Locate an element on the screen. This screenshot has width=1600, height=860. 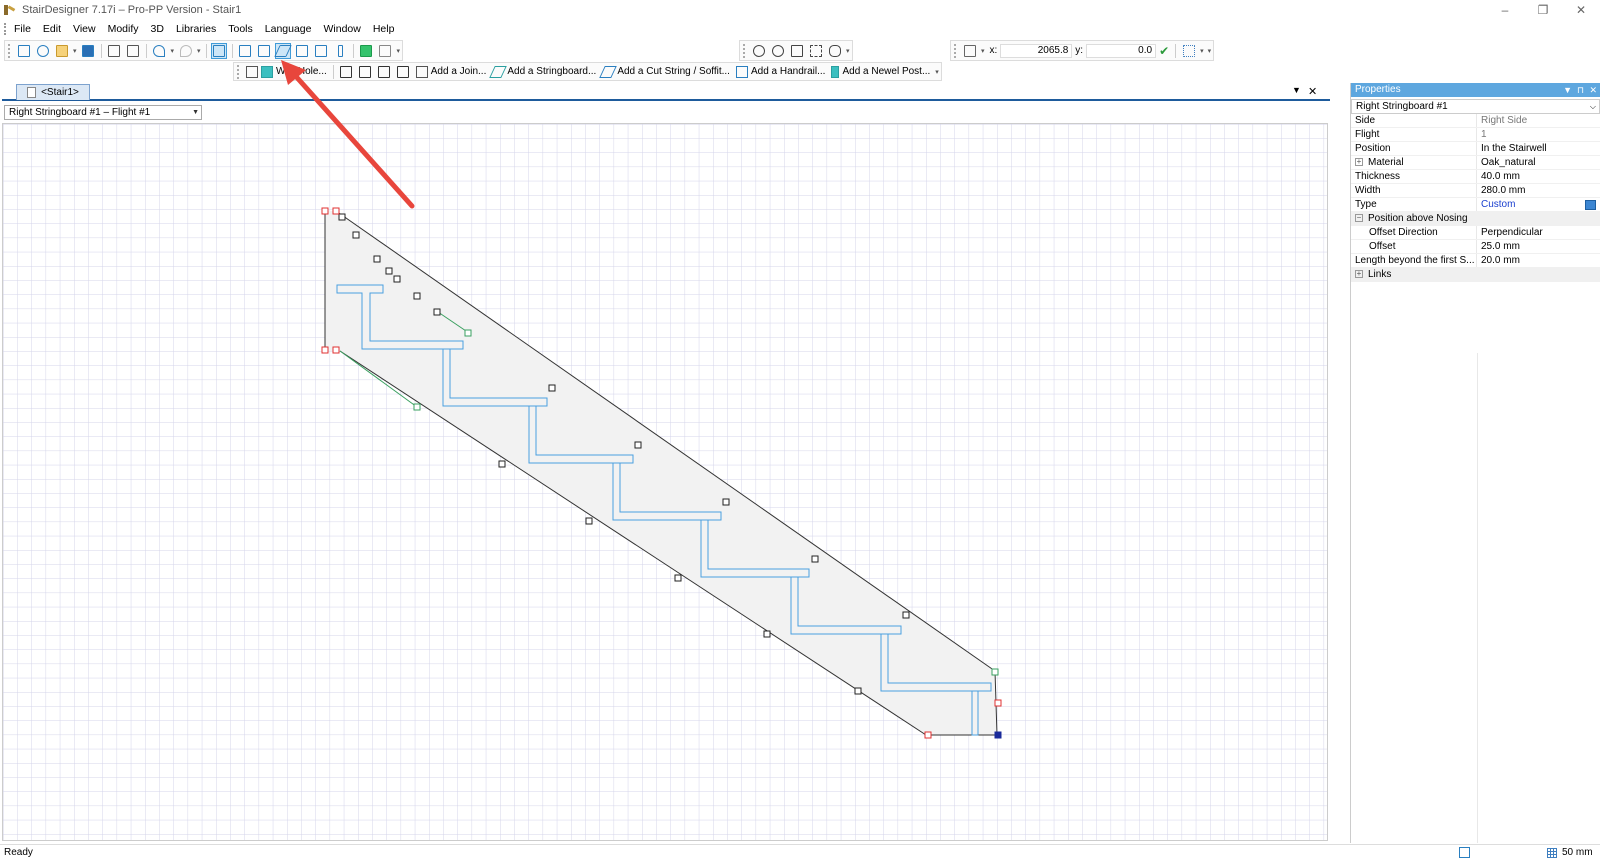
flight-selector: Right Stringboard #1 – Flight #1 ▼ is located at coordinates (103, 112).